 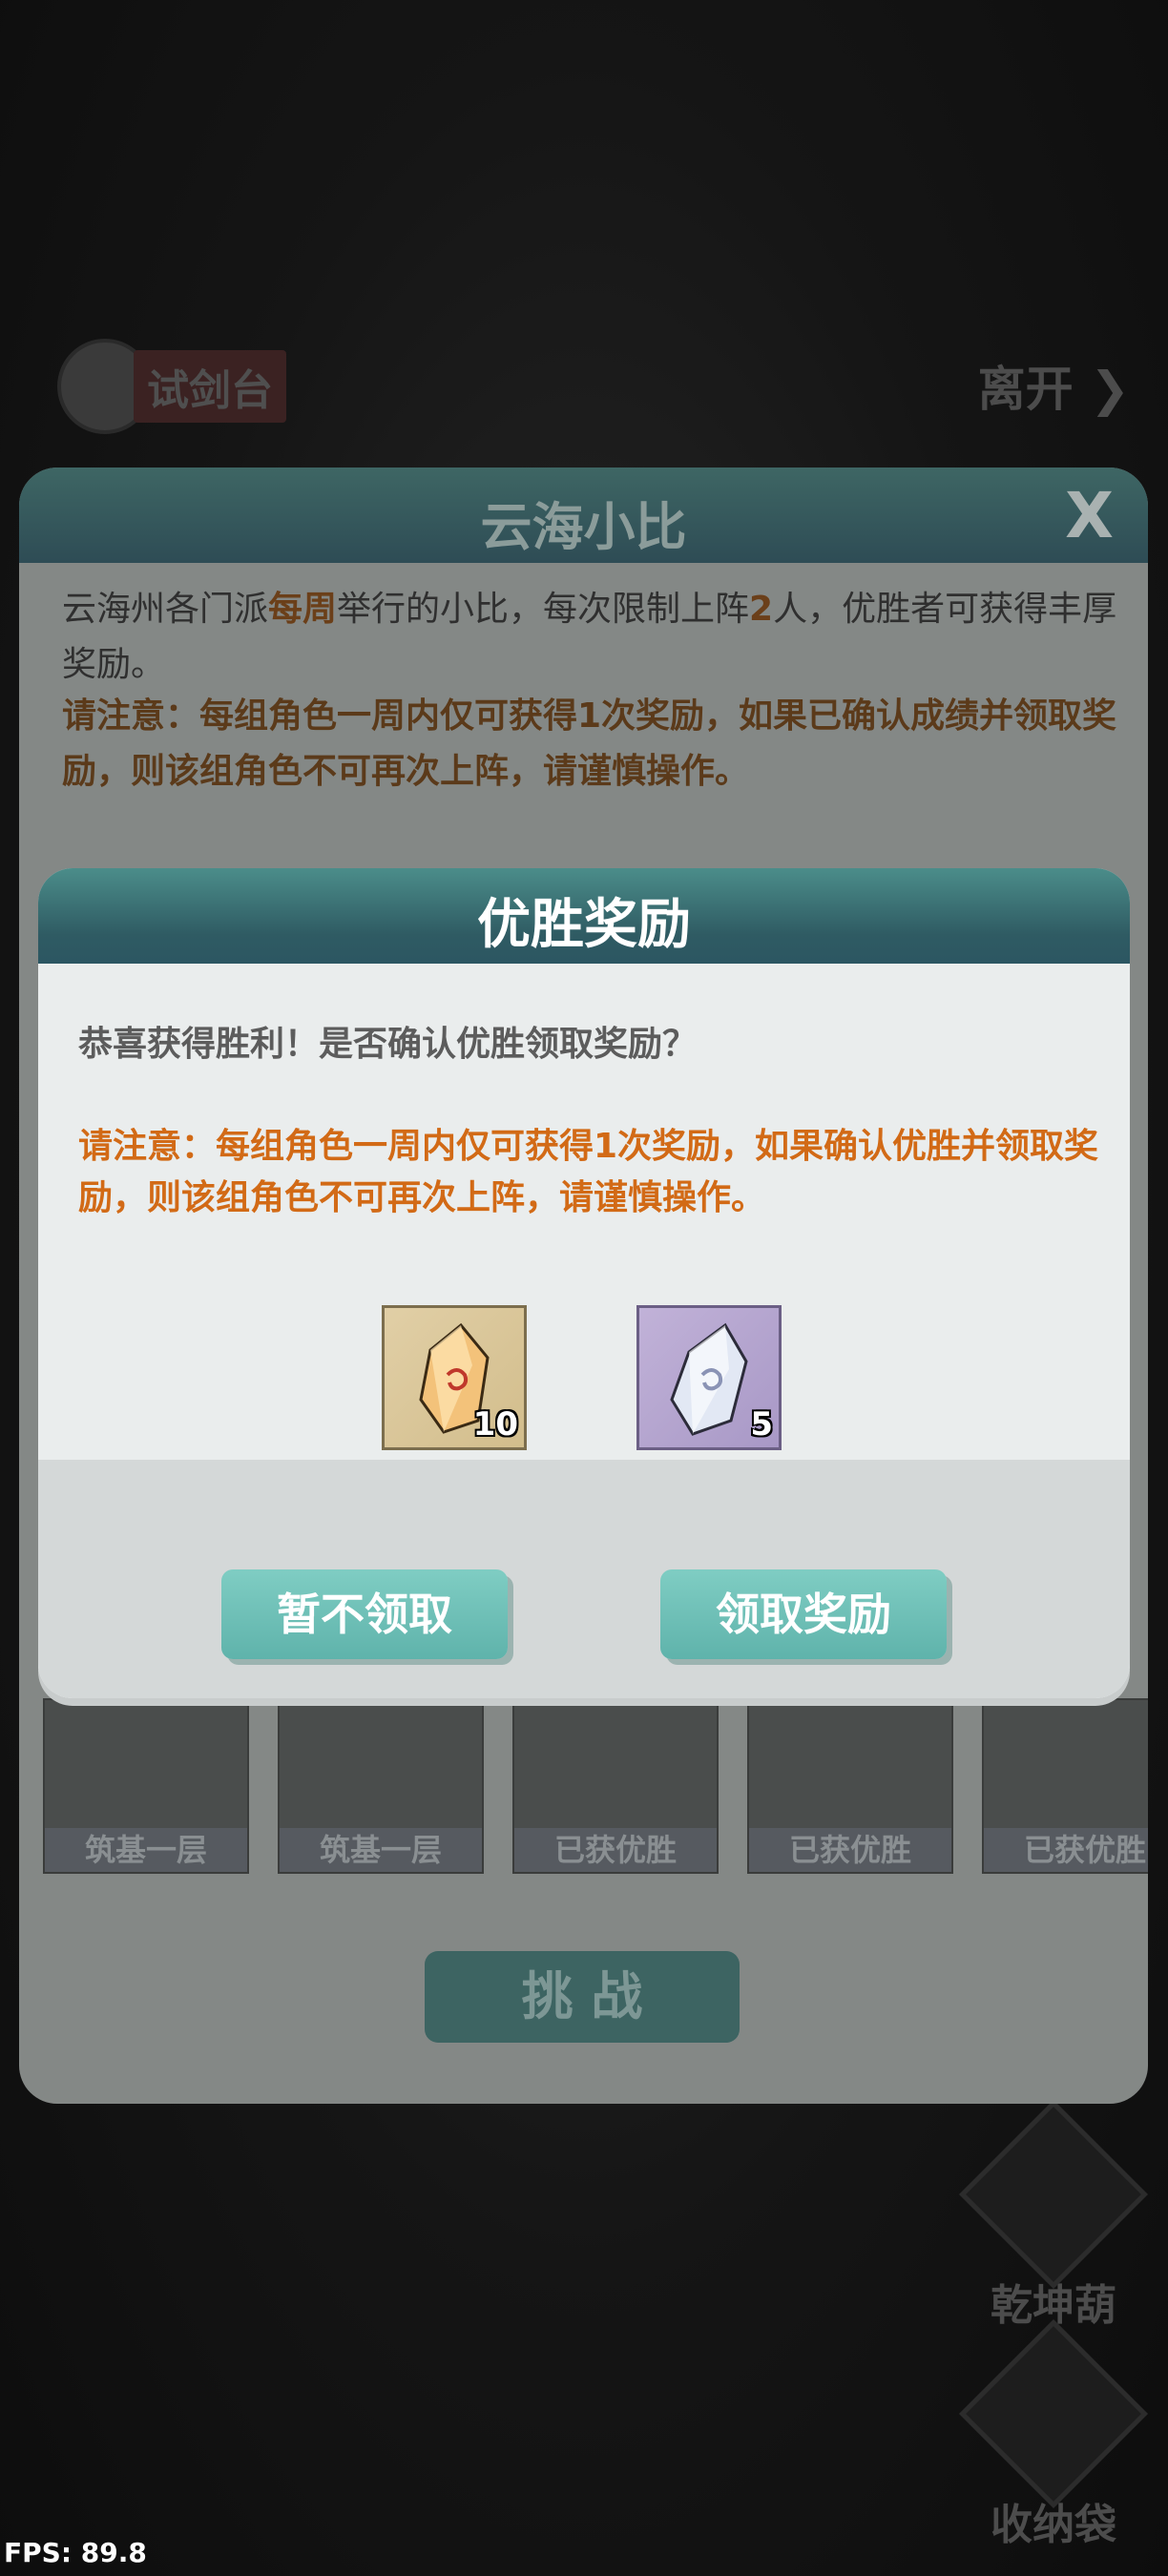 I want to click on bag-button: 收纳袋, so click(x=1054, y=2435).